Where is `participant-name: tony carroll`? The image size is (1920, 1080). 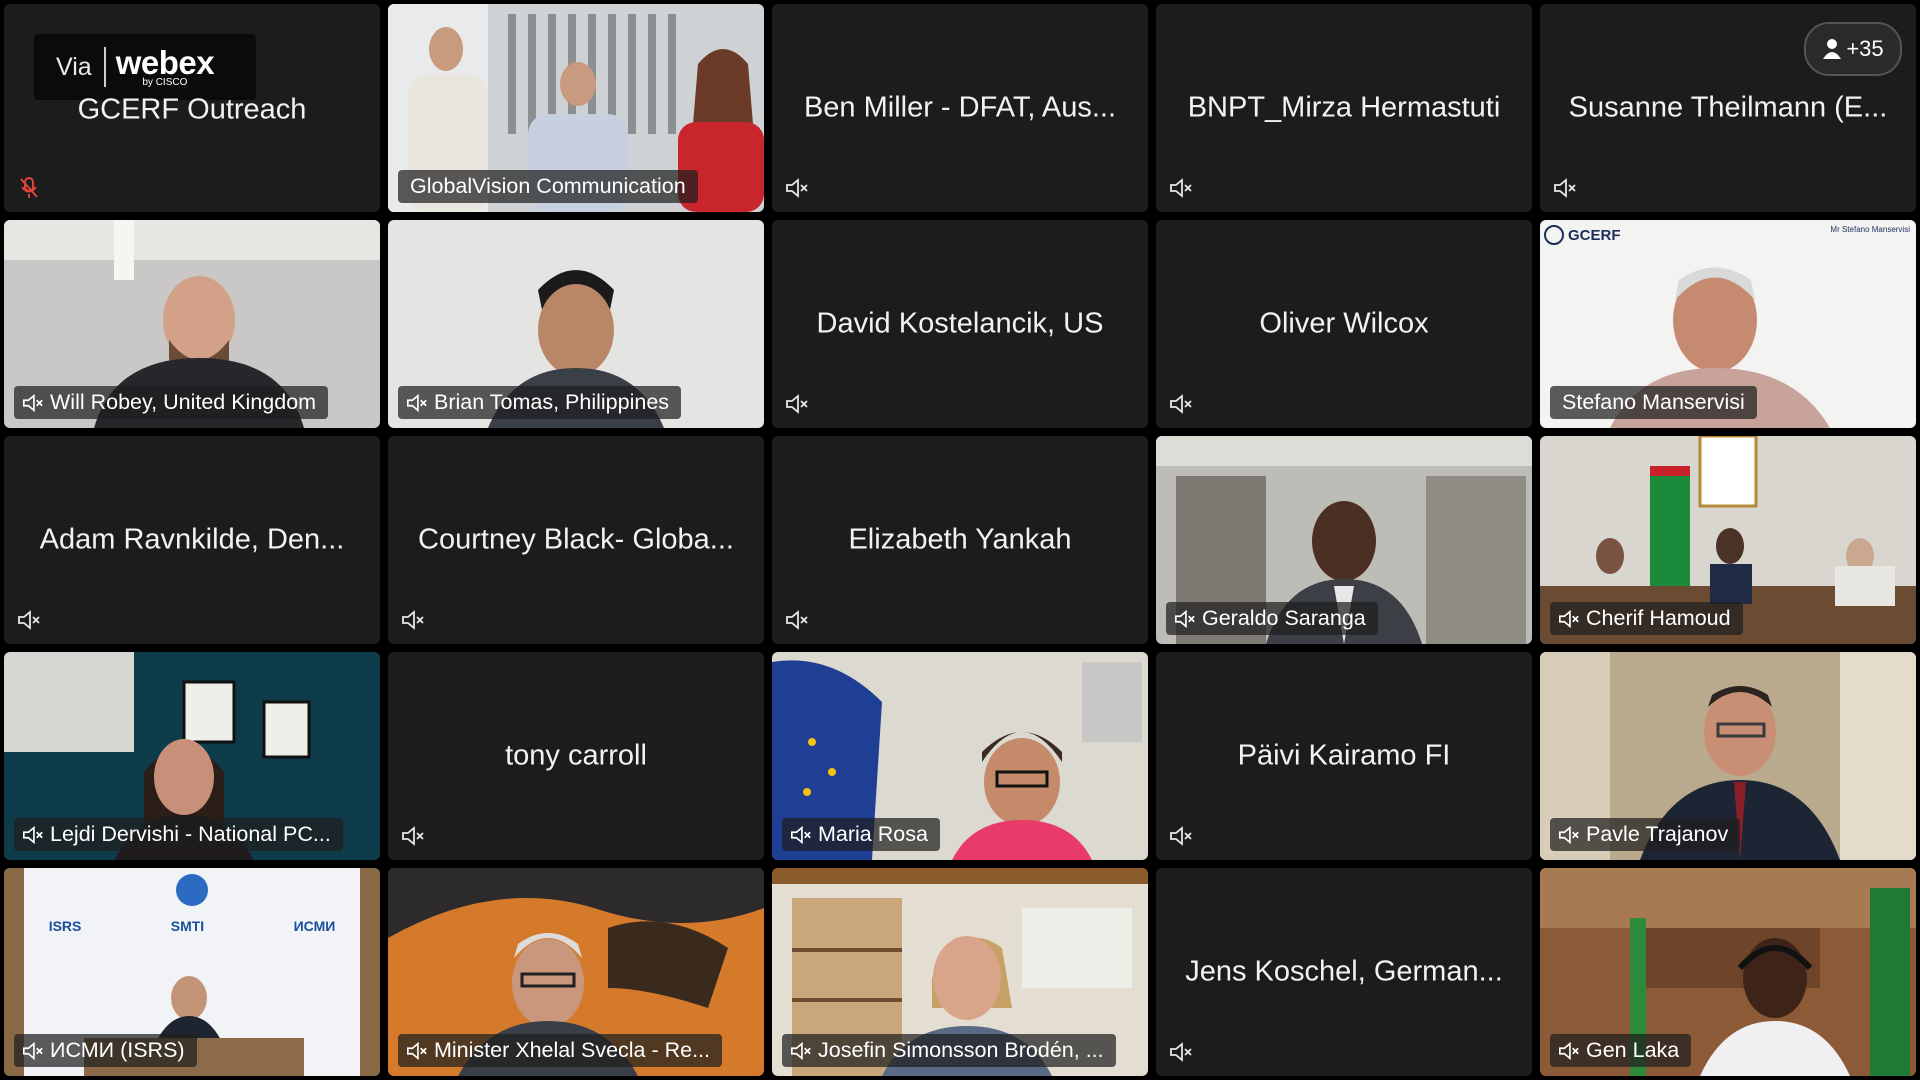 participant-name: tony carroll is located at coordinates (576, 755).